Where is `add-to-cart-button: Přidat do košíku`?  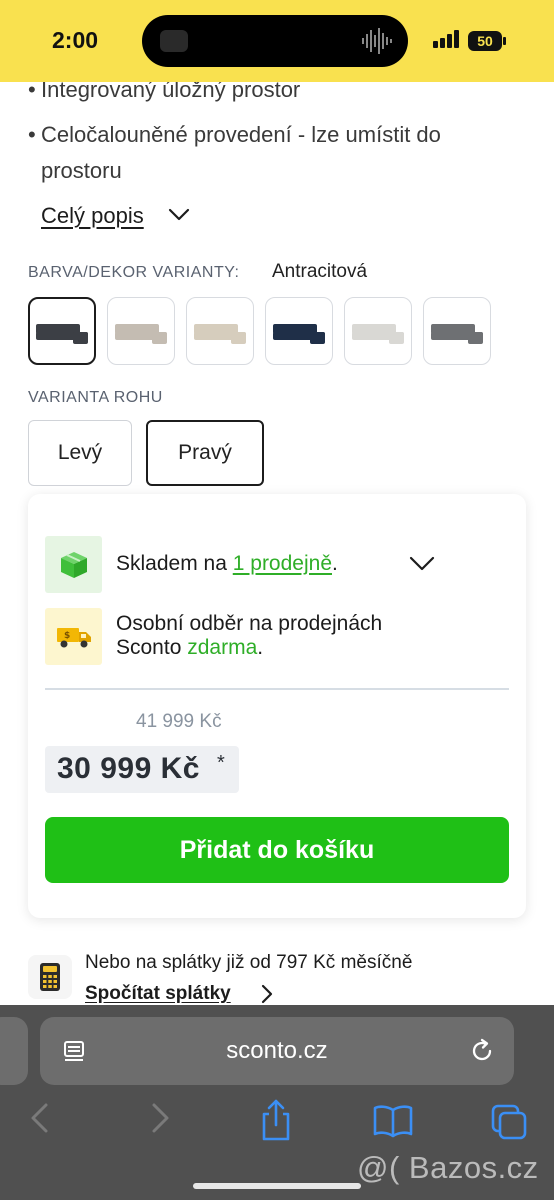
add-to-cart-button: Přidat do košíku is located at coordinates (277, 850).